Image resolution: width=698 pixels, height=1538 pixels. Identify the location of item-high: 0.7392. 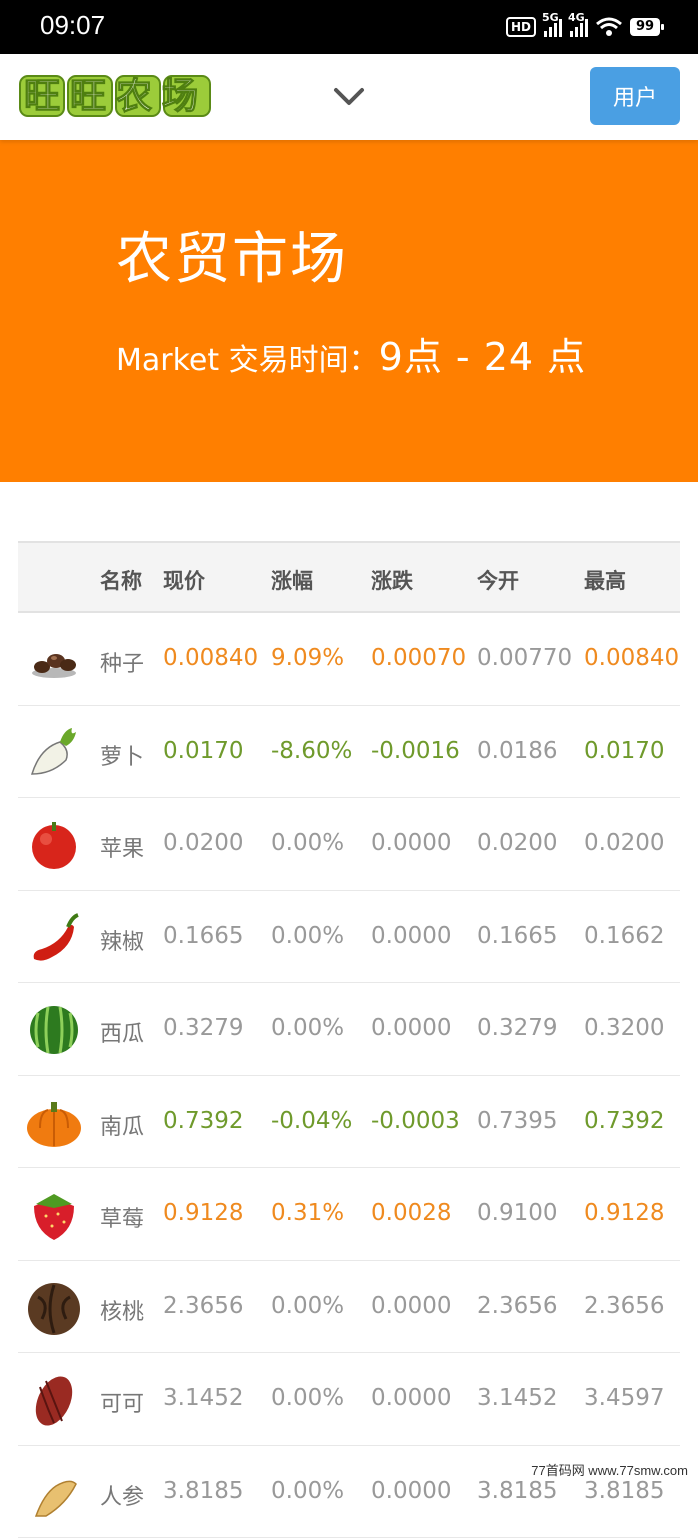
(624, 1121).